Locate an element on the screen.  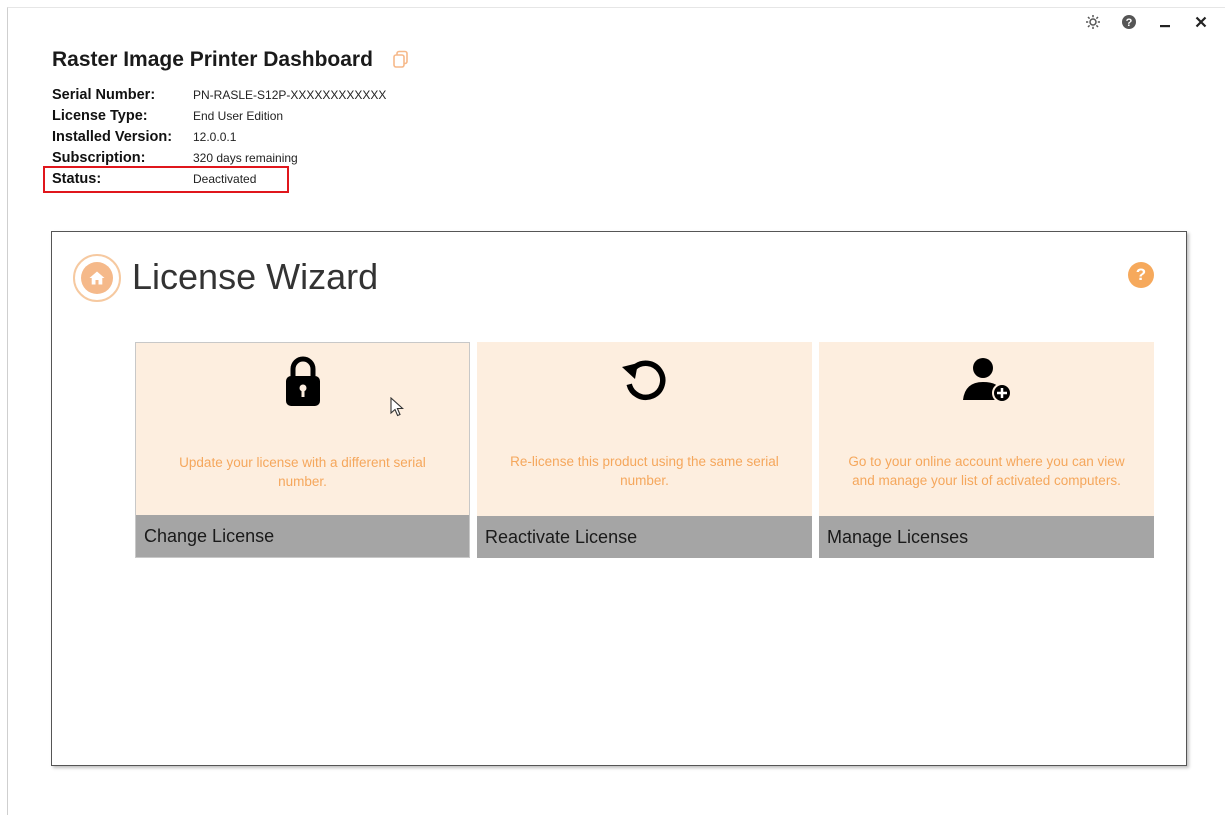
license-type-row: License Type: End User Edition is located at coordinates (219, 115).